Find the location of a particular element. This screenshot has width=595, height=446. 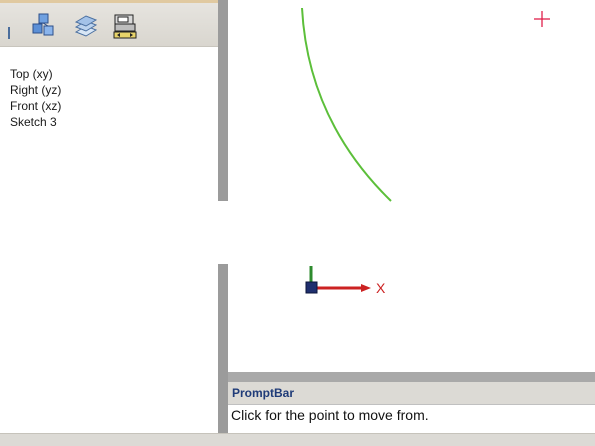

feature-tree-toolbar is located at coordinates (109, 23).